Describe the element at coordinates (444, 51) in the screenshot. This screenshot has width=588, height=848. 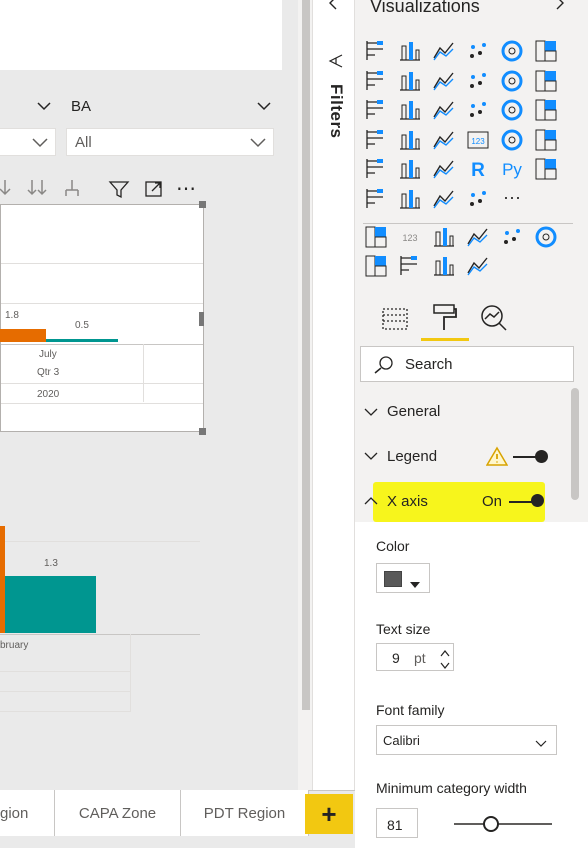
I see `clustered-bar-icon` at that location.